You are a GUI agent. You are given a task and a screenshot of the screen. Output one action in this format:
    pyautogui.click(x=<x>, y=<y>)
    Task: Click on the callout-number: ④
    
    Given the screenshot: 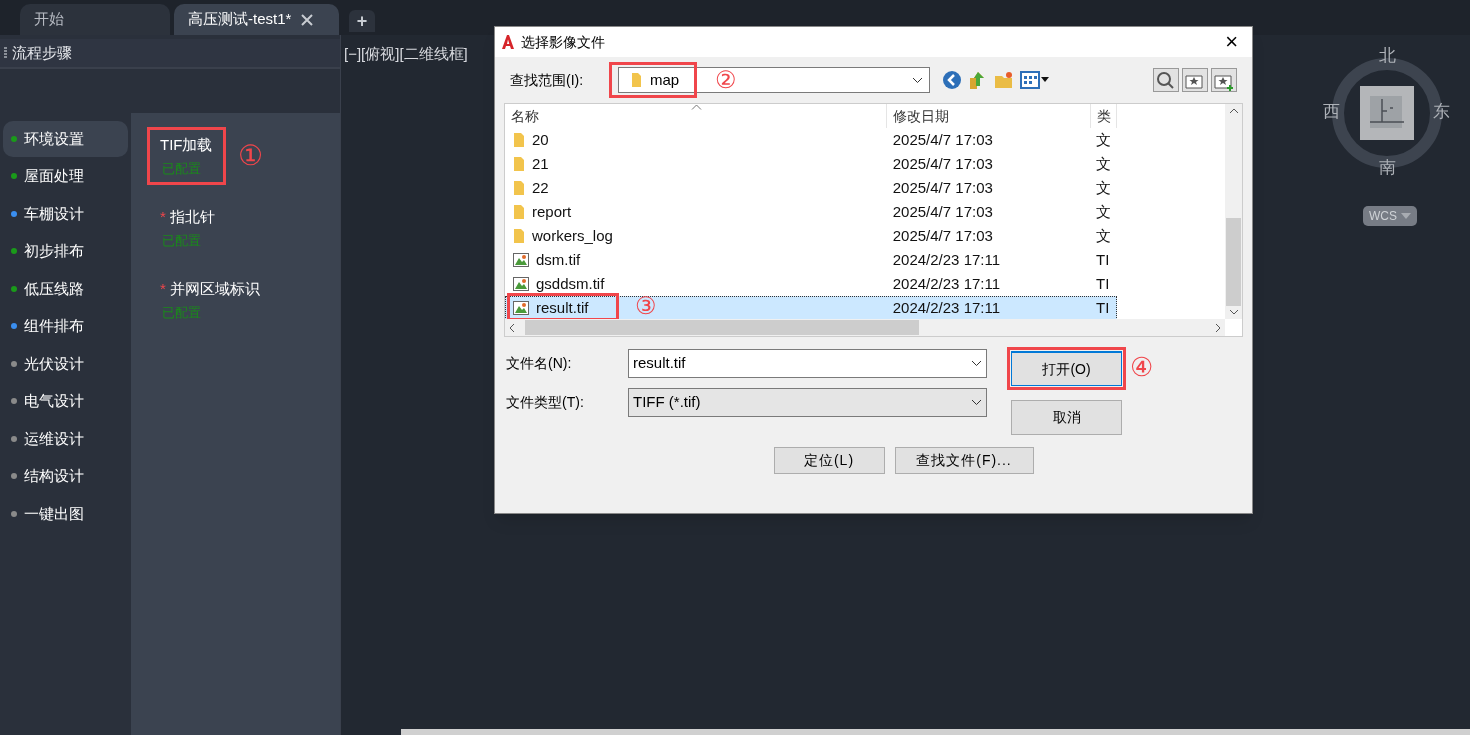 What is the action you would take?
    pyautogui.click(x=1141, y=367)
    